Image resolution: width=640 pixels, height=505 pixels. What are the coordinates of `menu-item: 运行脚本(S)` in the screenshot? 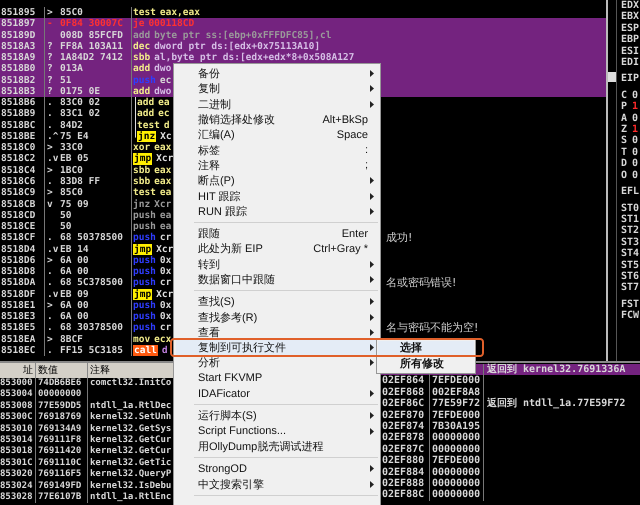 It's located at (277, 416).